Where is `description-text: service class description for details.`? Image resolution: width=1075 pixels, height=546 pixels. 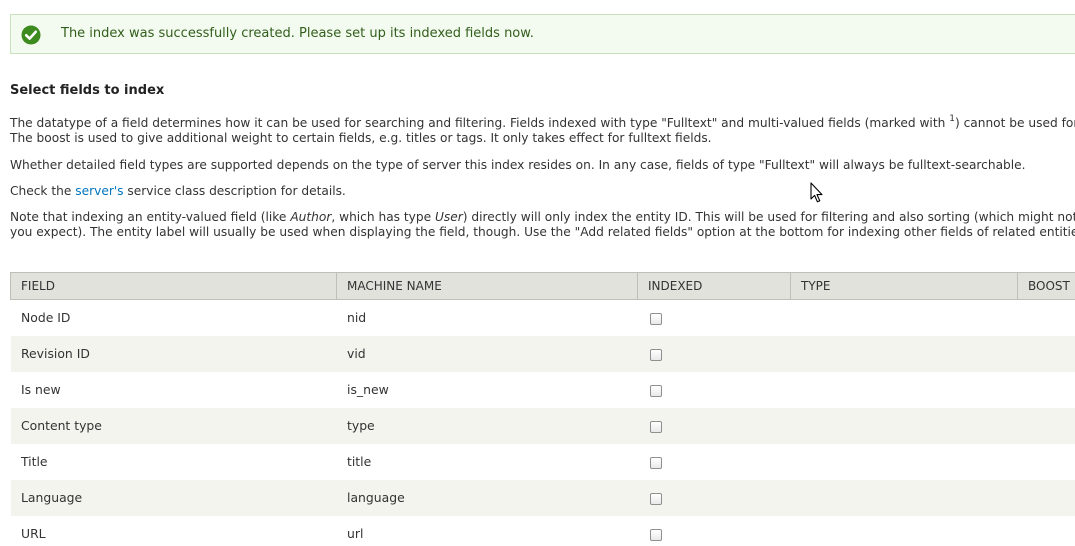
description-text: service class description for details. is located at coordinates (234, 191).